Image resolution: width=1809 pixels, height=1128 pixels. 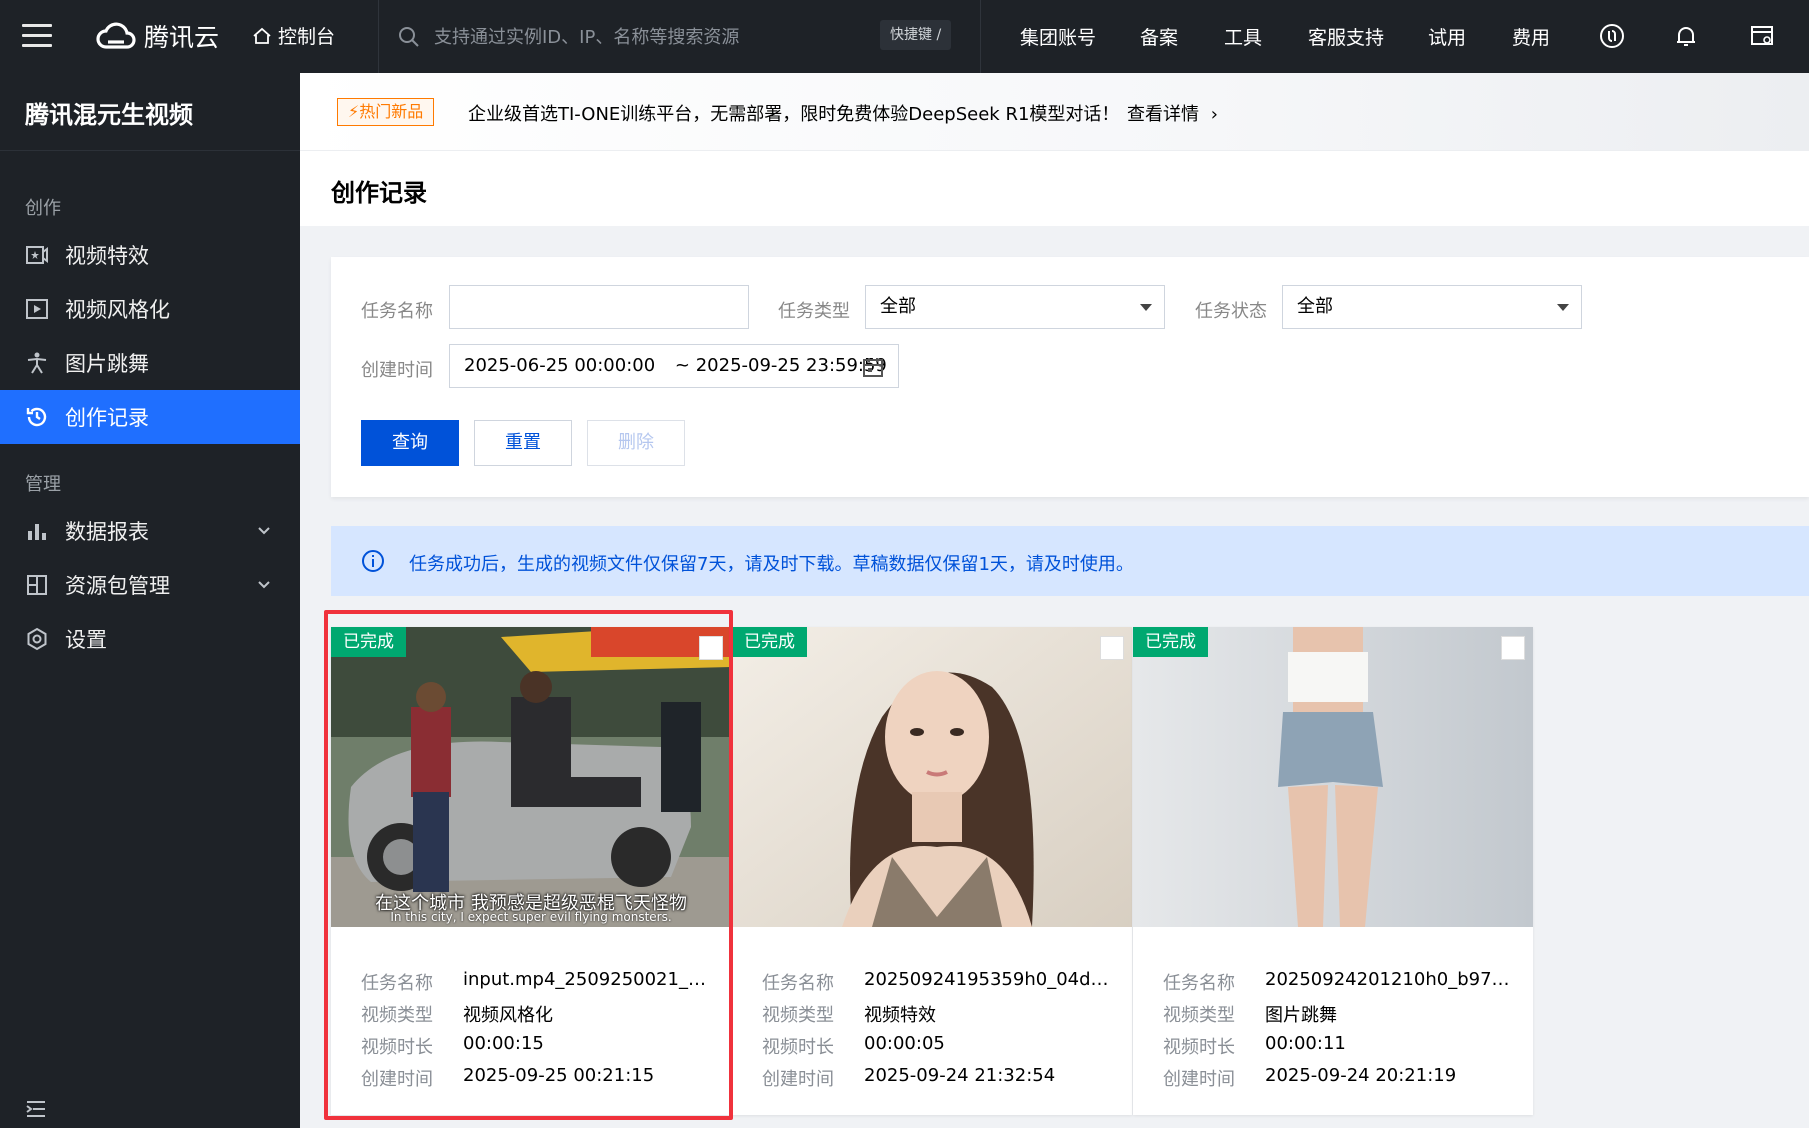 I want to click on reset-button: 重置, so click(x=523, y=443).